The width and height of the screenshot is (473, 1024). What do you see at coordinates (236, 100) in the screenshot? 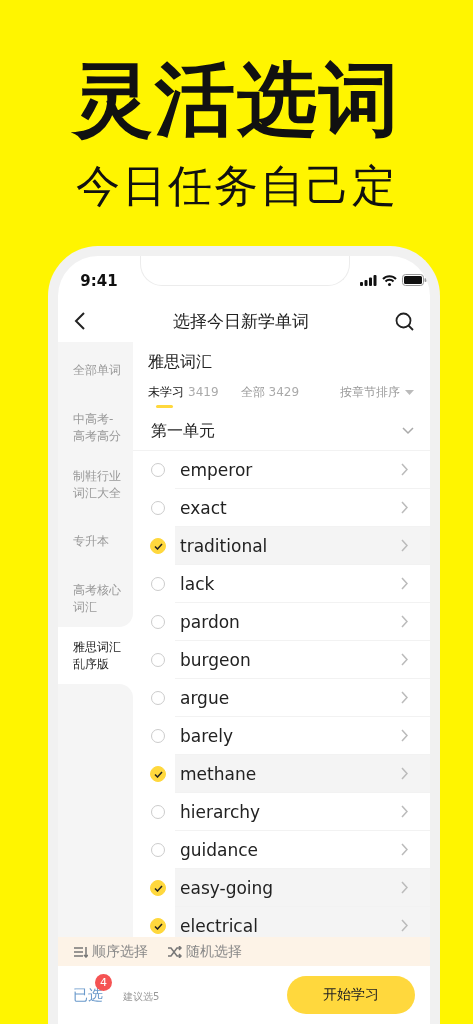
I see `headline: 灵活选词` at bounding box center [236, 100].